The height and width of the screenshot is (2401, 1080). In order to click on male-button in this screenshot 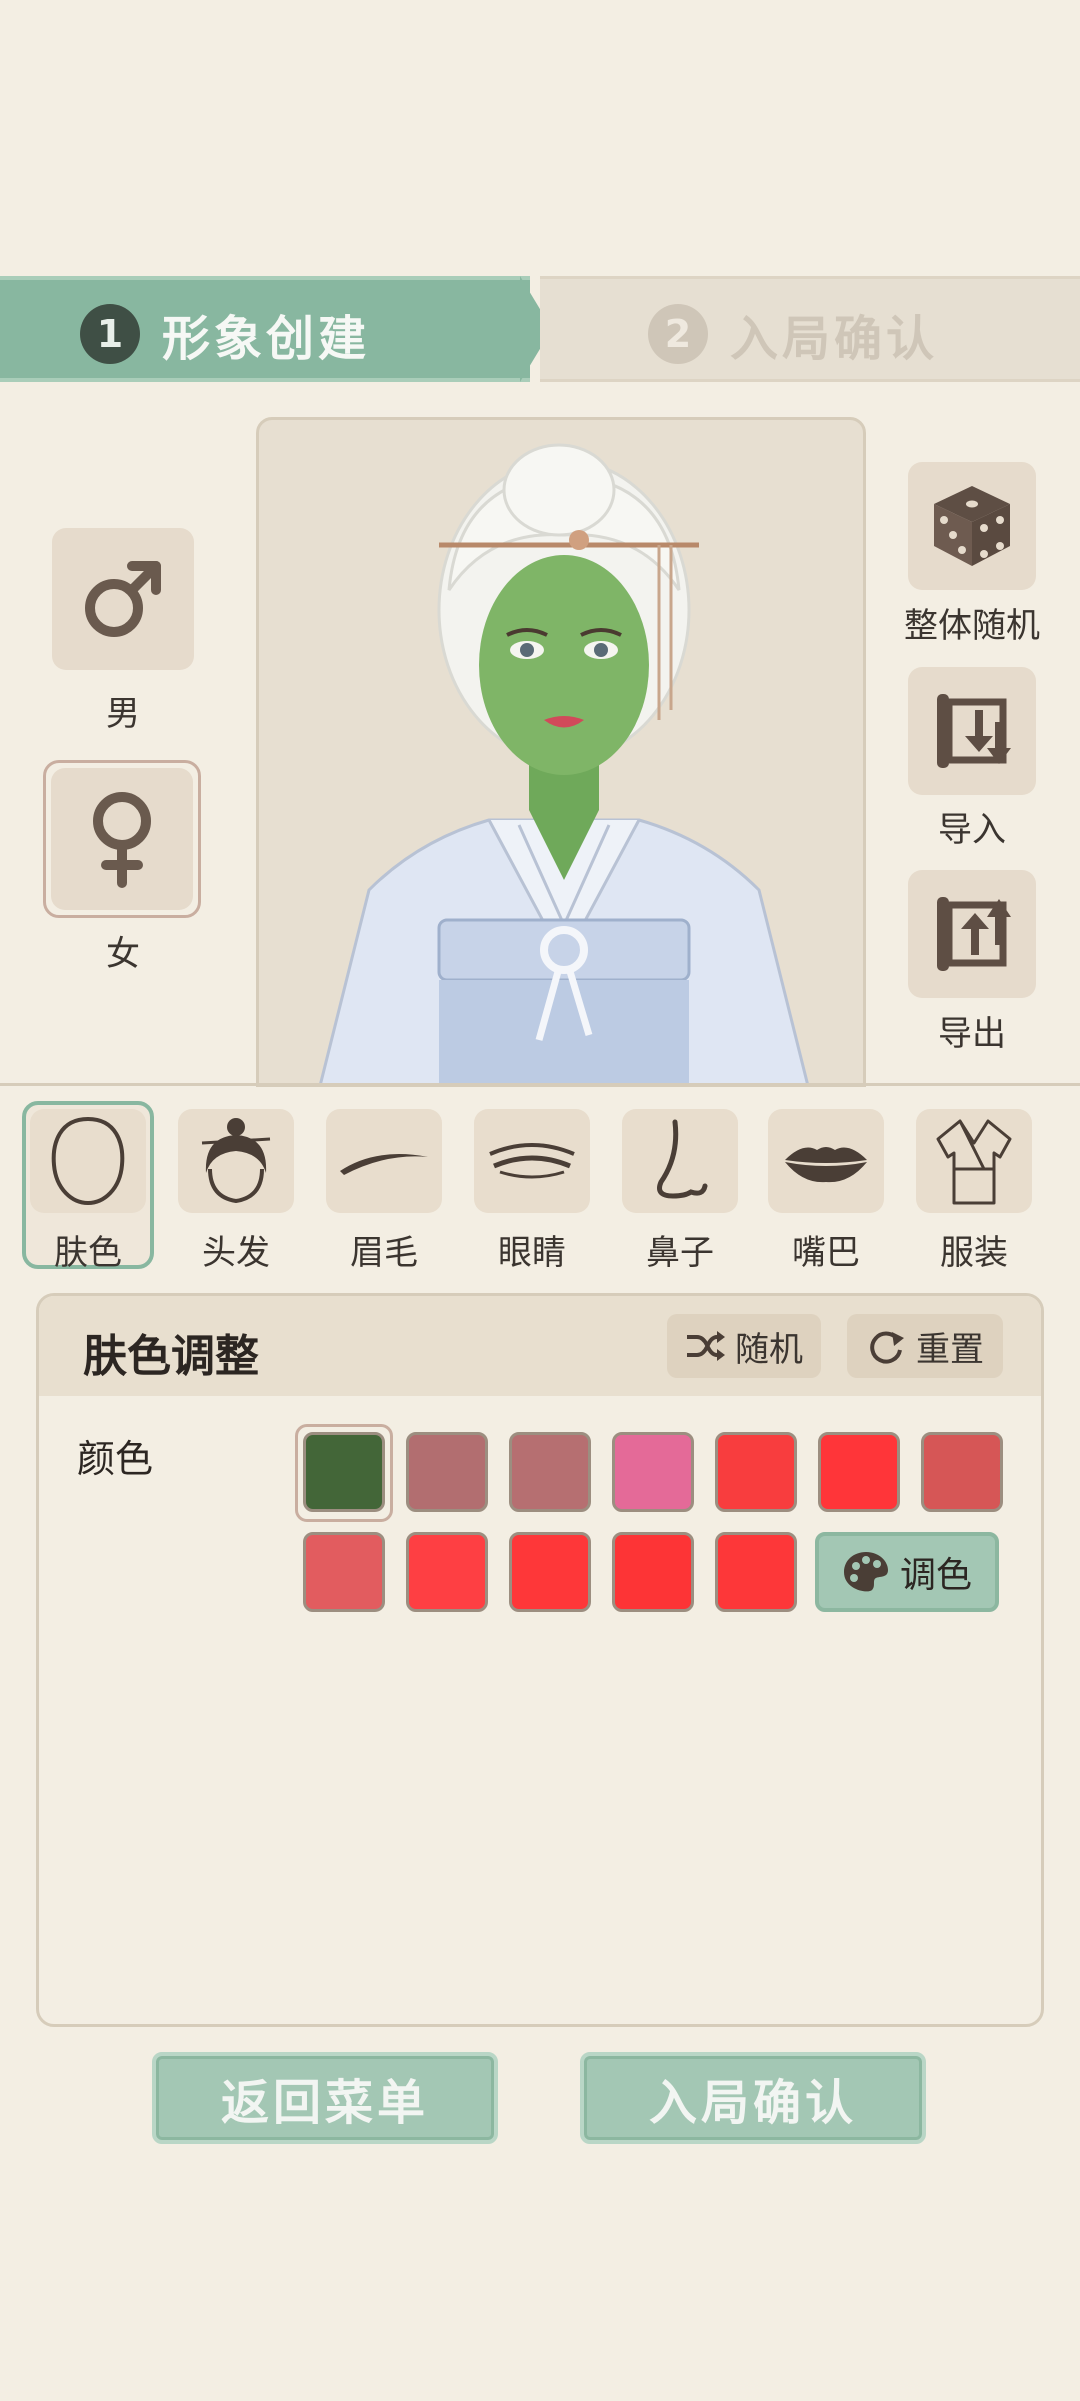, I will do `click(123, 599)`.